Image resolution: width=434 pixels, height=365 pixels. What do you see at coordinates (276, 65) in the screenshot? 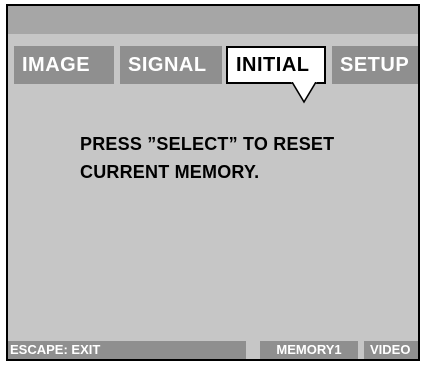
I see `tab-initial: INITIAL` at bounding box center [276, 65].